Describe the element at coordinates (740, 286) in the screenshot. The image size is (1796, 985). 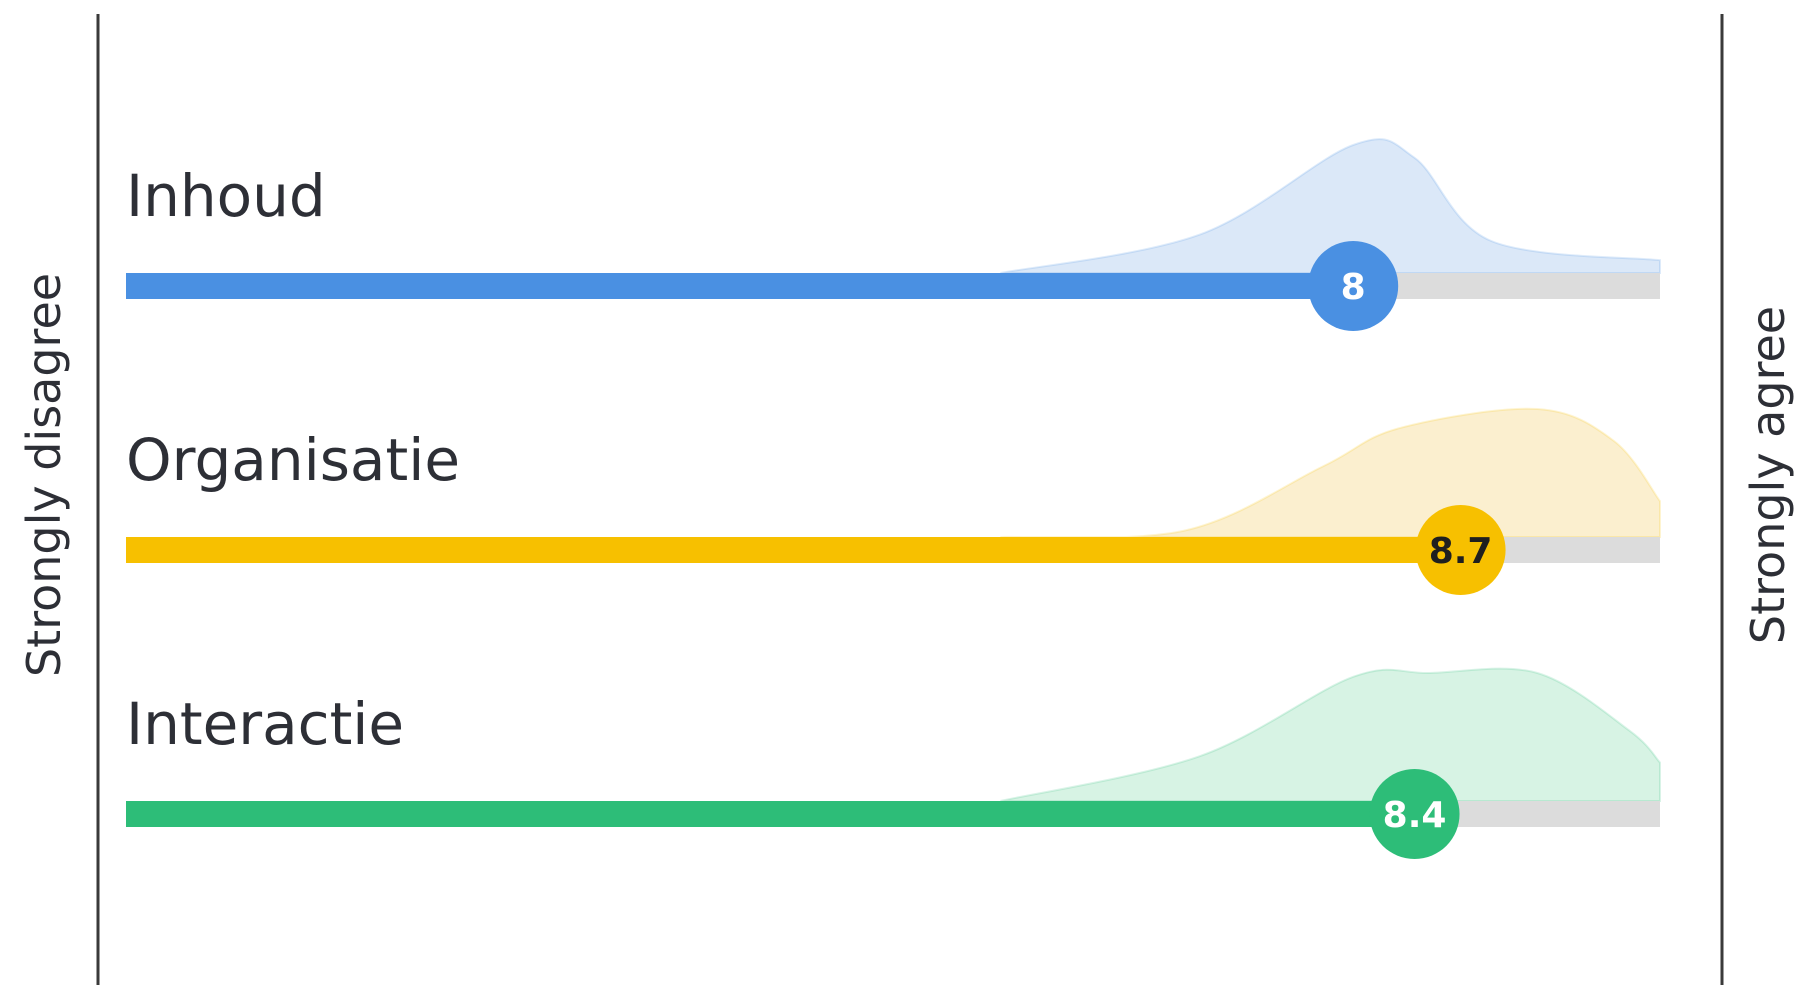
I see `bar-inhoud` at that location.